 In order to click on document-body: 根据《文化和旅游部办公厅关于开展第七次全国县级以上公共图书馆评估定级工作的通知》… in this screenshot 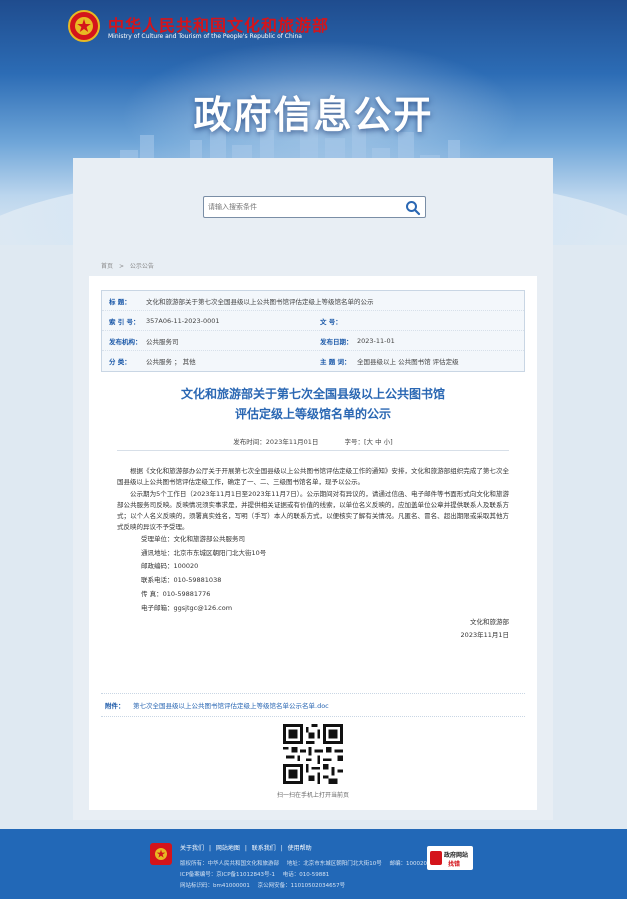, I will do `click(313, 541)`.